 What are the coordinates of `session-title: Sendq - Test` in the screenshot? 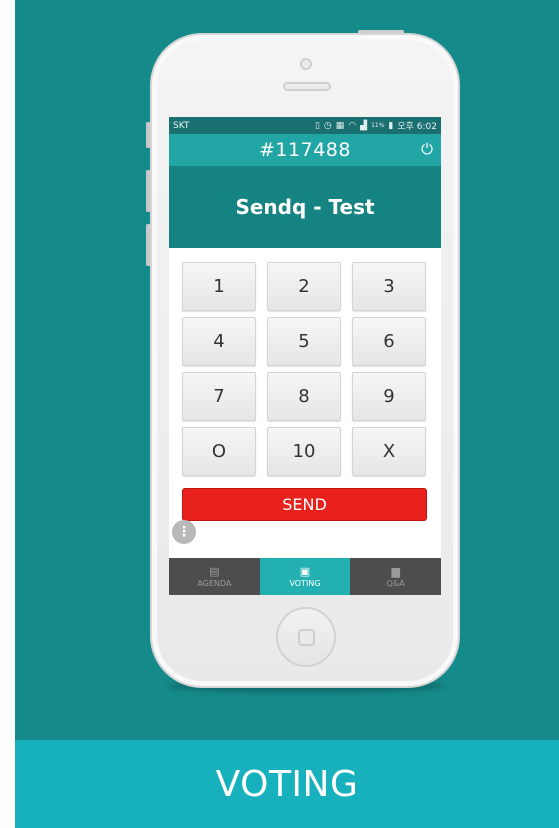 It's located at (305, 207).